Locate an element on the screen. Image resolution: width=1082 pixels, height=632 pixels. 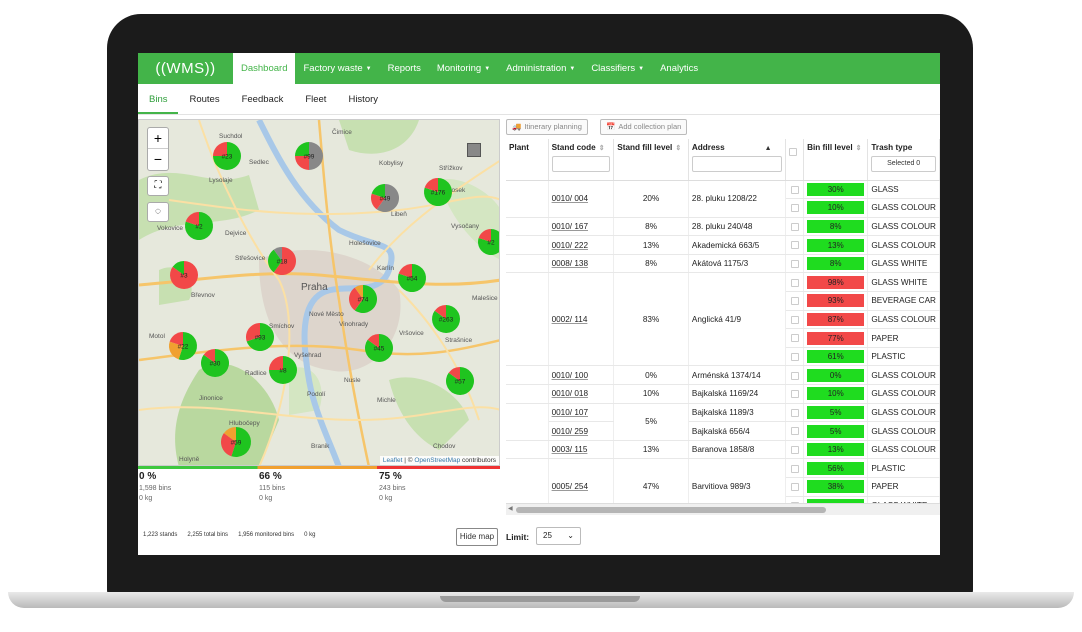
hide-map-button: Hide map is located at coordinates (477, 537).